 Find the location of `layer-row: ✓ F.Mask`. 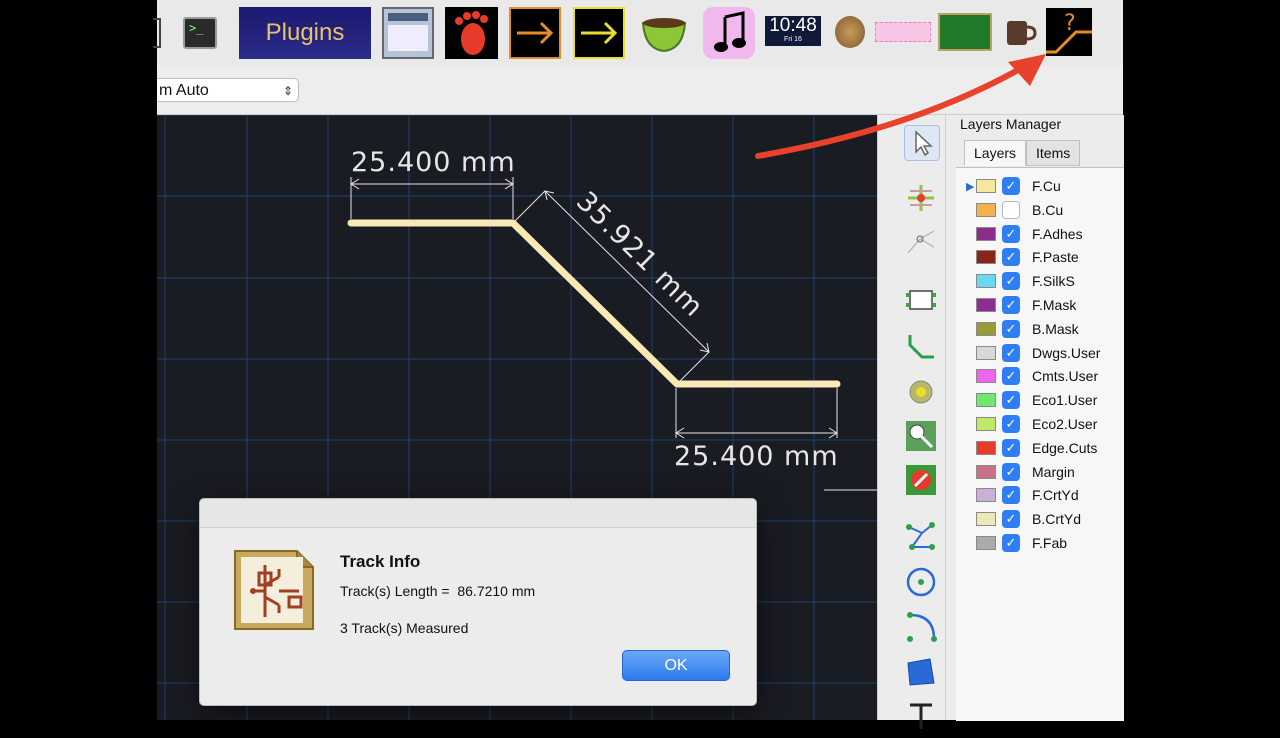

layer-row: ✓ F.Mask is located at coordinates (1040, 305).